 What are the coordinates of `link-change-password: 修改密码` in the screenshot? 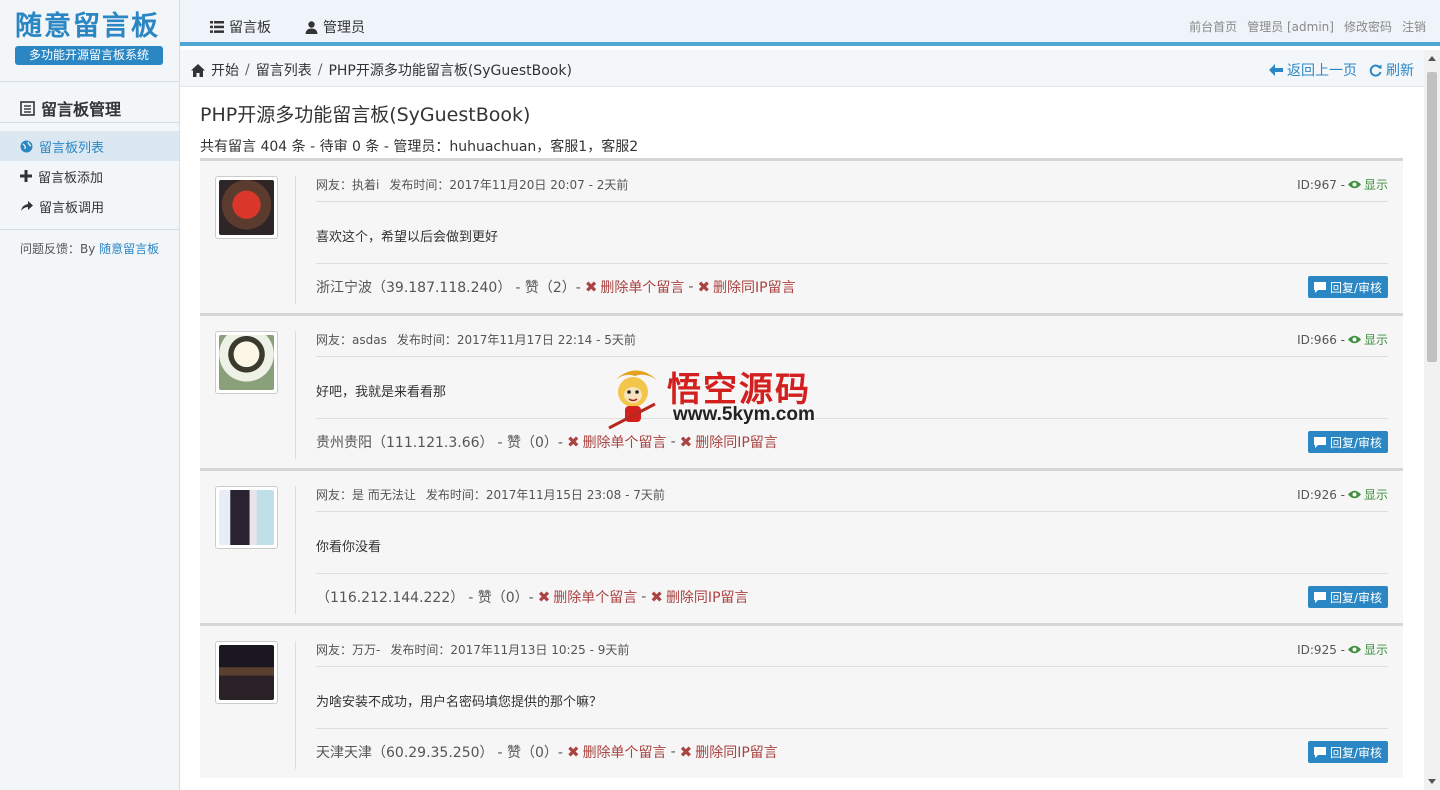 It's located at (1368, 26).